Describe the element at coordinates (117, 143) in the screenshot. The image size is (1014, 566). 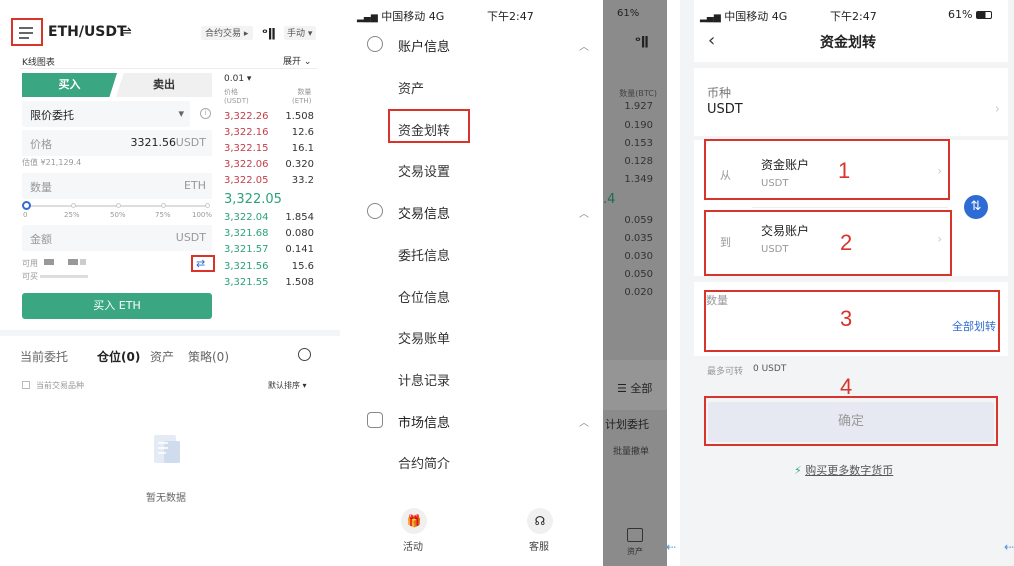
I see `price-input: 价格 3321.56 USDT` at that location.